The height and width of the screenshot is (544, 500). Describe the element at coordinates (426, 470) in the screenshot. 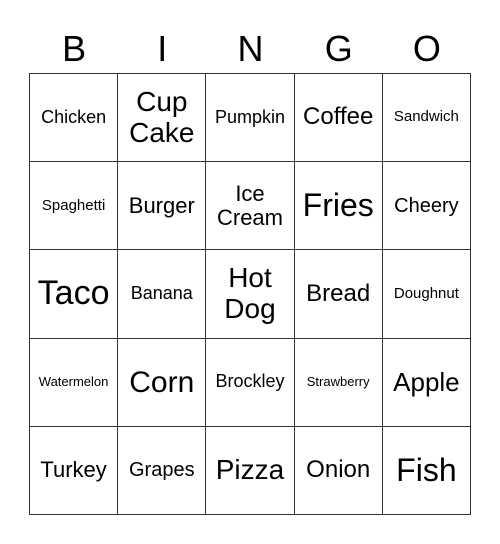

I see `bingo-cell: Fish` at that location.